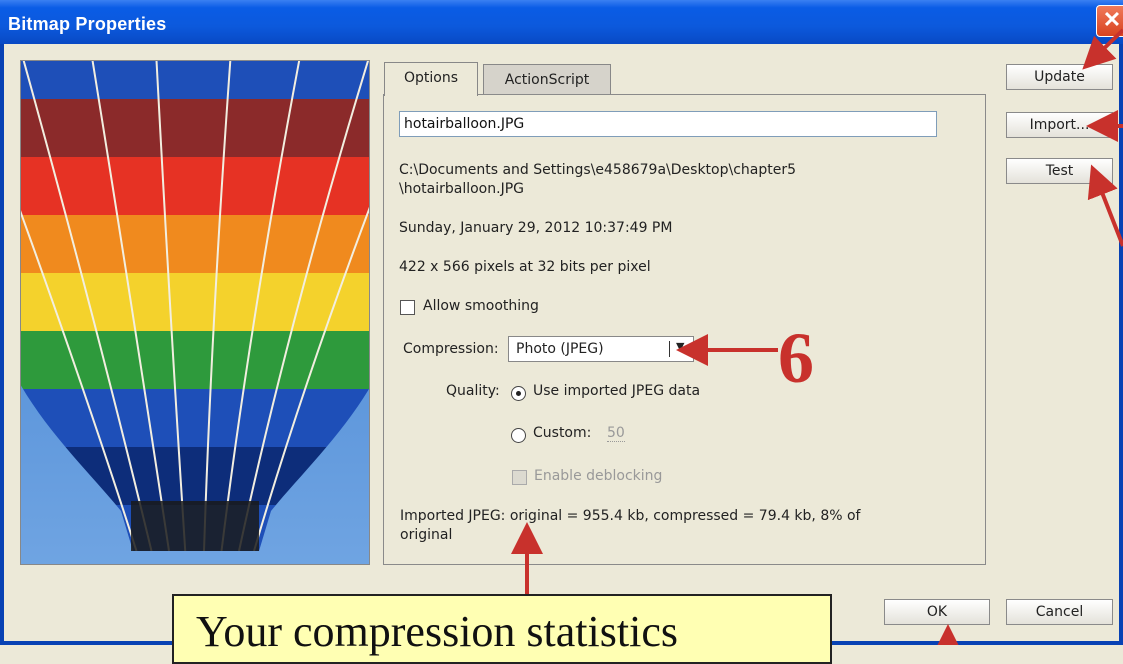 Image resolution: width=1123 pixels, height=664 pixels. I want to click on compression-value: Photo (JPEG), so click(560, 349).